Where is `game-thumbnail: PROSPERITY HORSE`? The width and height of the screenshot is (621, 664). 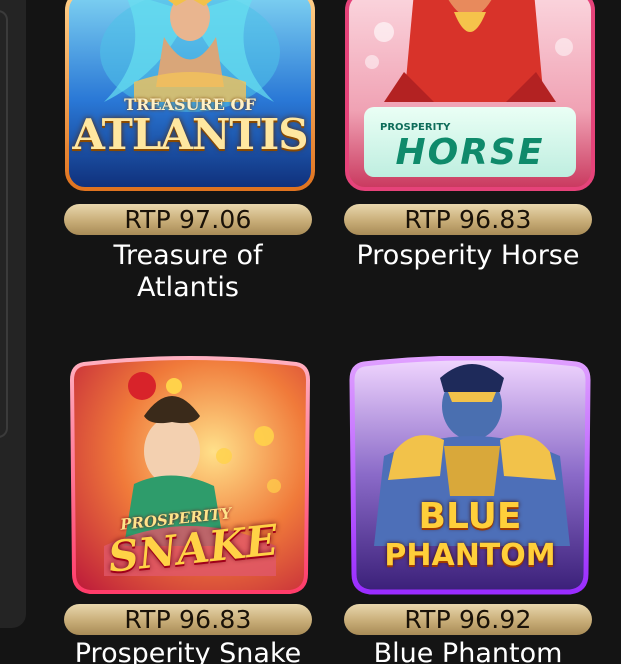 game-thumbnail: PROSPERITY HORSE is located at coordinates (470, 96).